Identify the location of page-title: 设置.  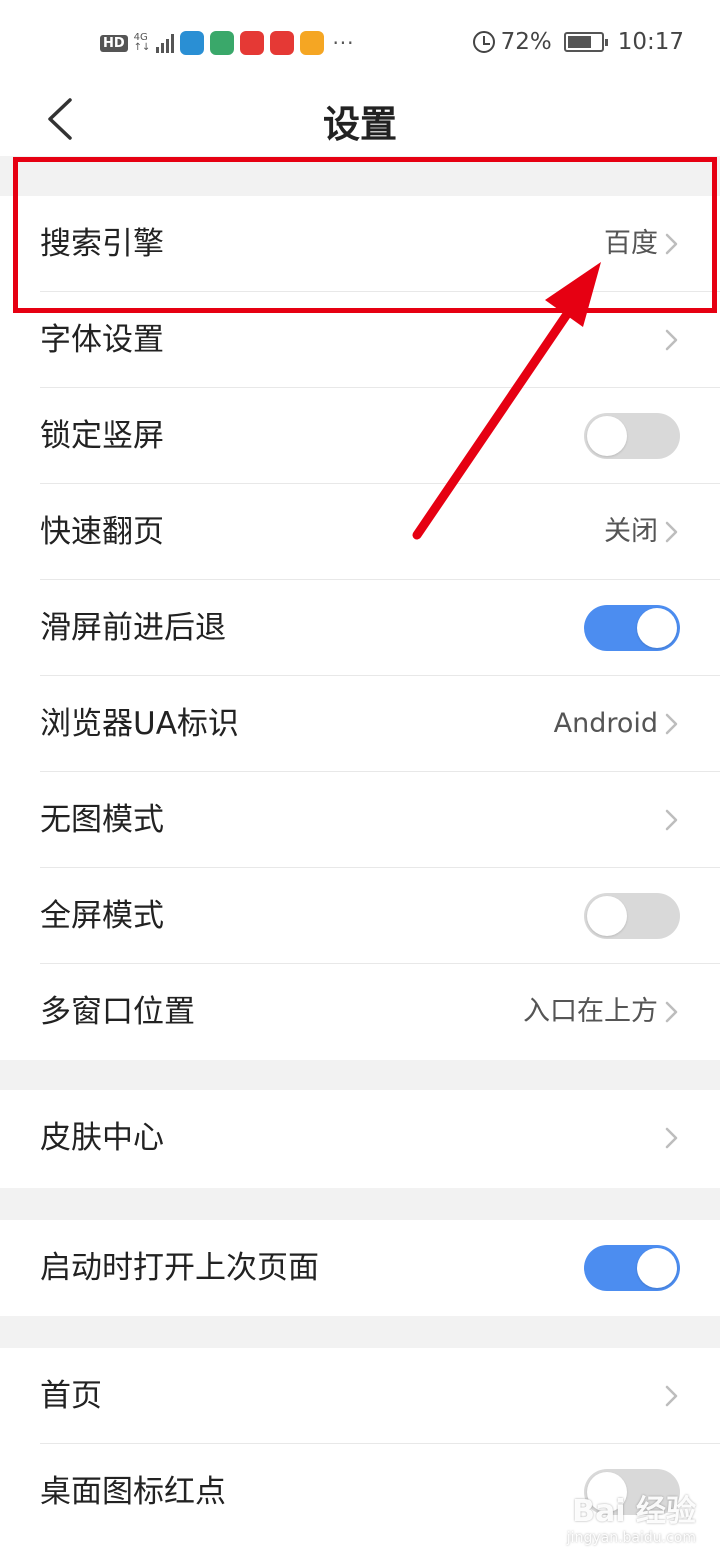
(360, 124).